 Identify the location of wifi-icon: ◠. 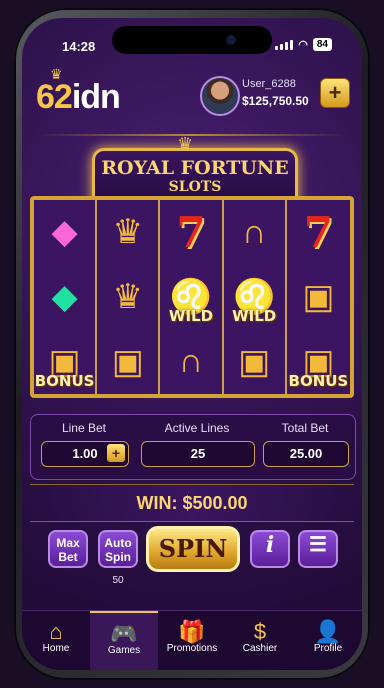
(303, 45).